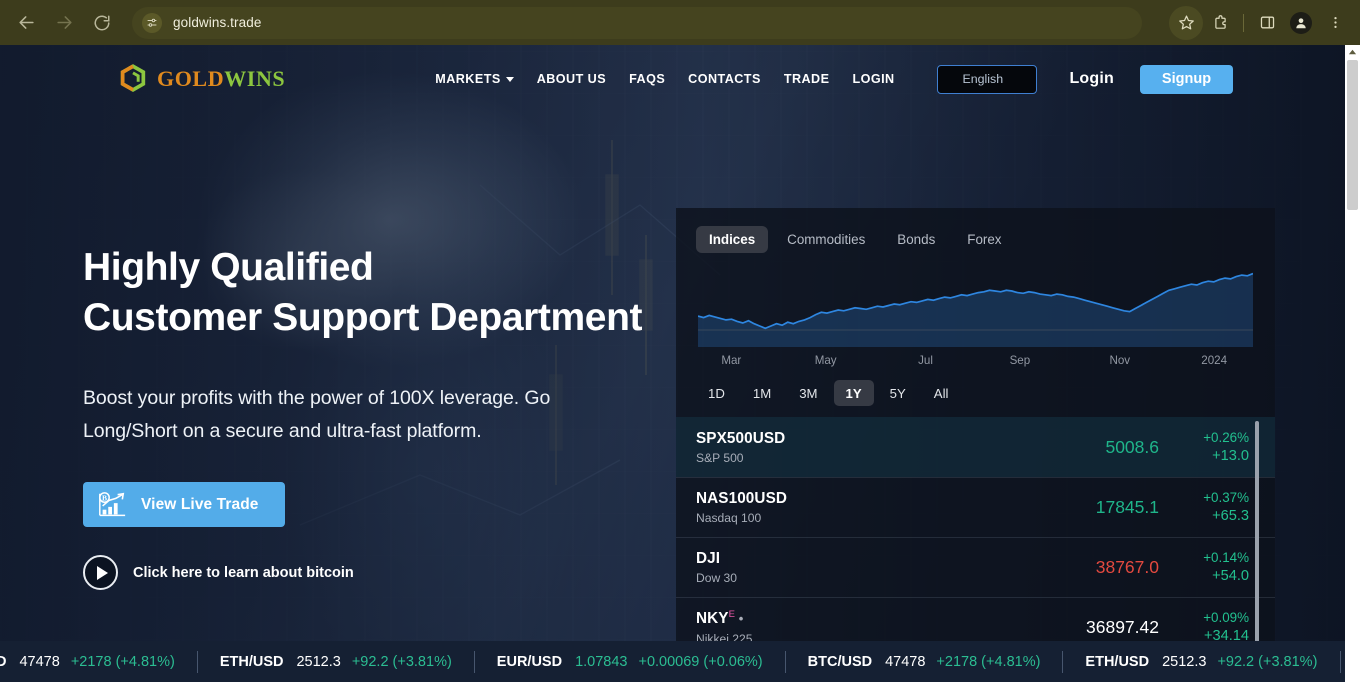 The image size is (1360, 682). What do you see at coordinates (716, 393) in the screenshot?
I see `range-1d: 1D` at bounding box center [716, 393].